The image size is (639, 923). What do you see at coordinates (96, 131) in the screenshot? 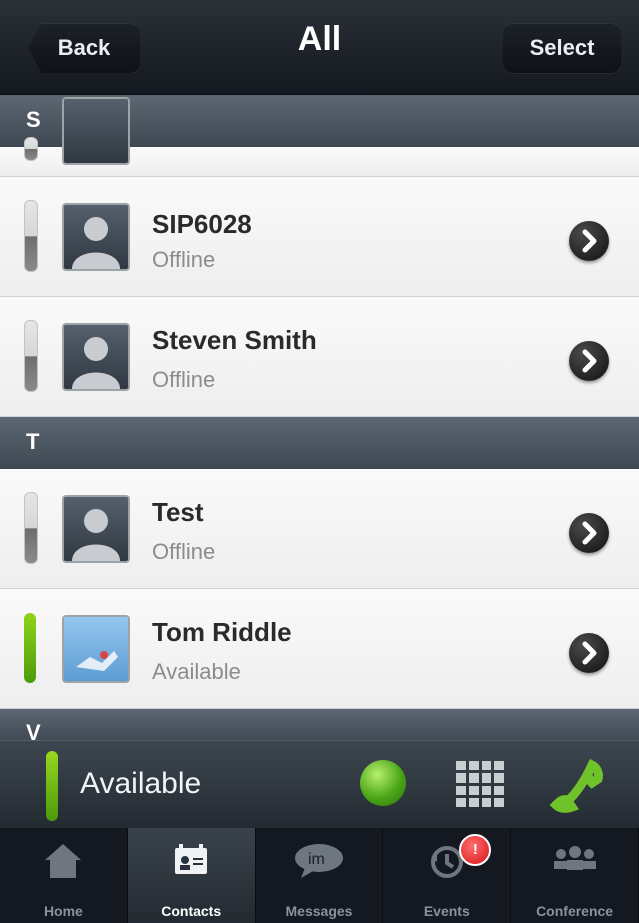
I see `avatar` at bounding box center [96, 131].